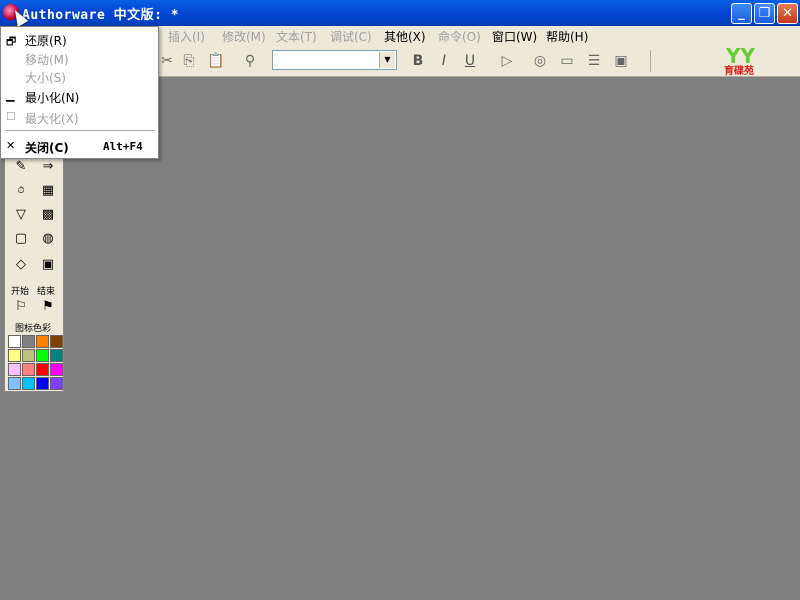 The image size is (800, 600). I want to click on system-menu-maximize: 最大化(X), so click(52, 118).